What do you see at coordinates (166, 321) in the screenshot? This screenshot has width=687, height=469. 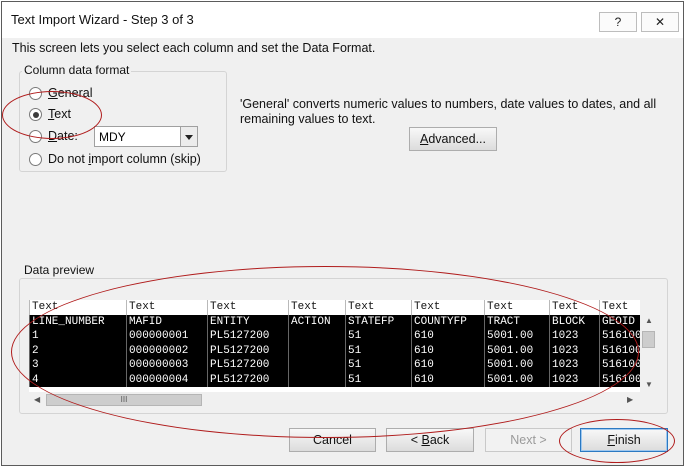 I see `column-header-cell: MAFID` at bounding box center [166, 321].